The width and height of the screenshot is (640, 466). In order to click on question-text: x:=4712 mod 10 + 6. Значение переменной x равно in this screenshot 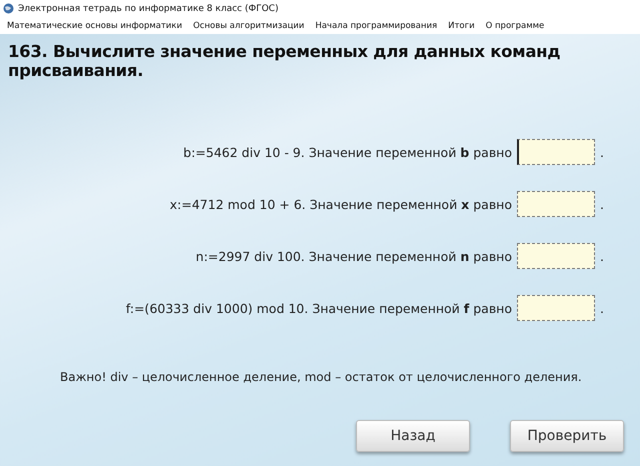, I will do `click(341, 204)`.